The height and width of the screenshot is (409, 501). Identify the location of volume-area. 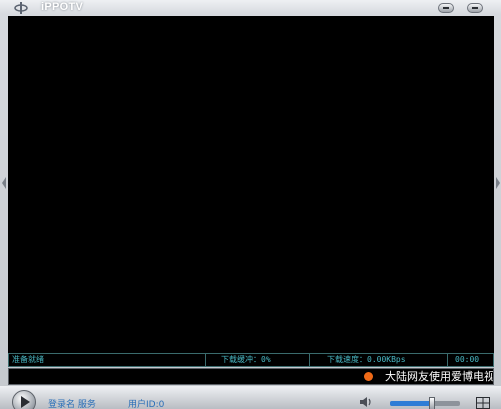
(420, 397).